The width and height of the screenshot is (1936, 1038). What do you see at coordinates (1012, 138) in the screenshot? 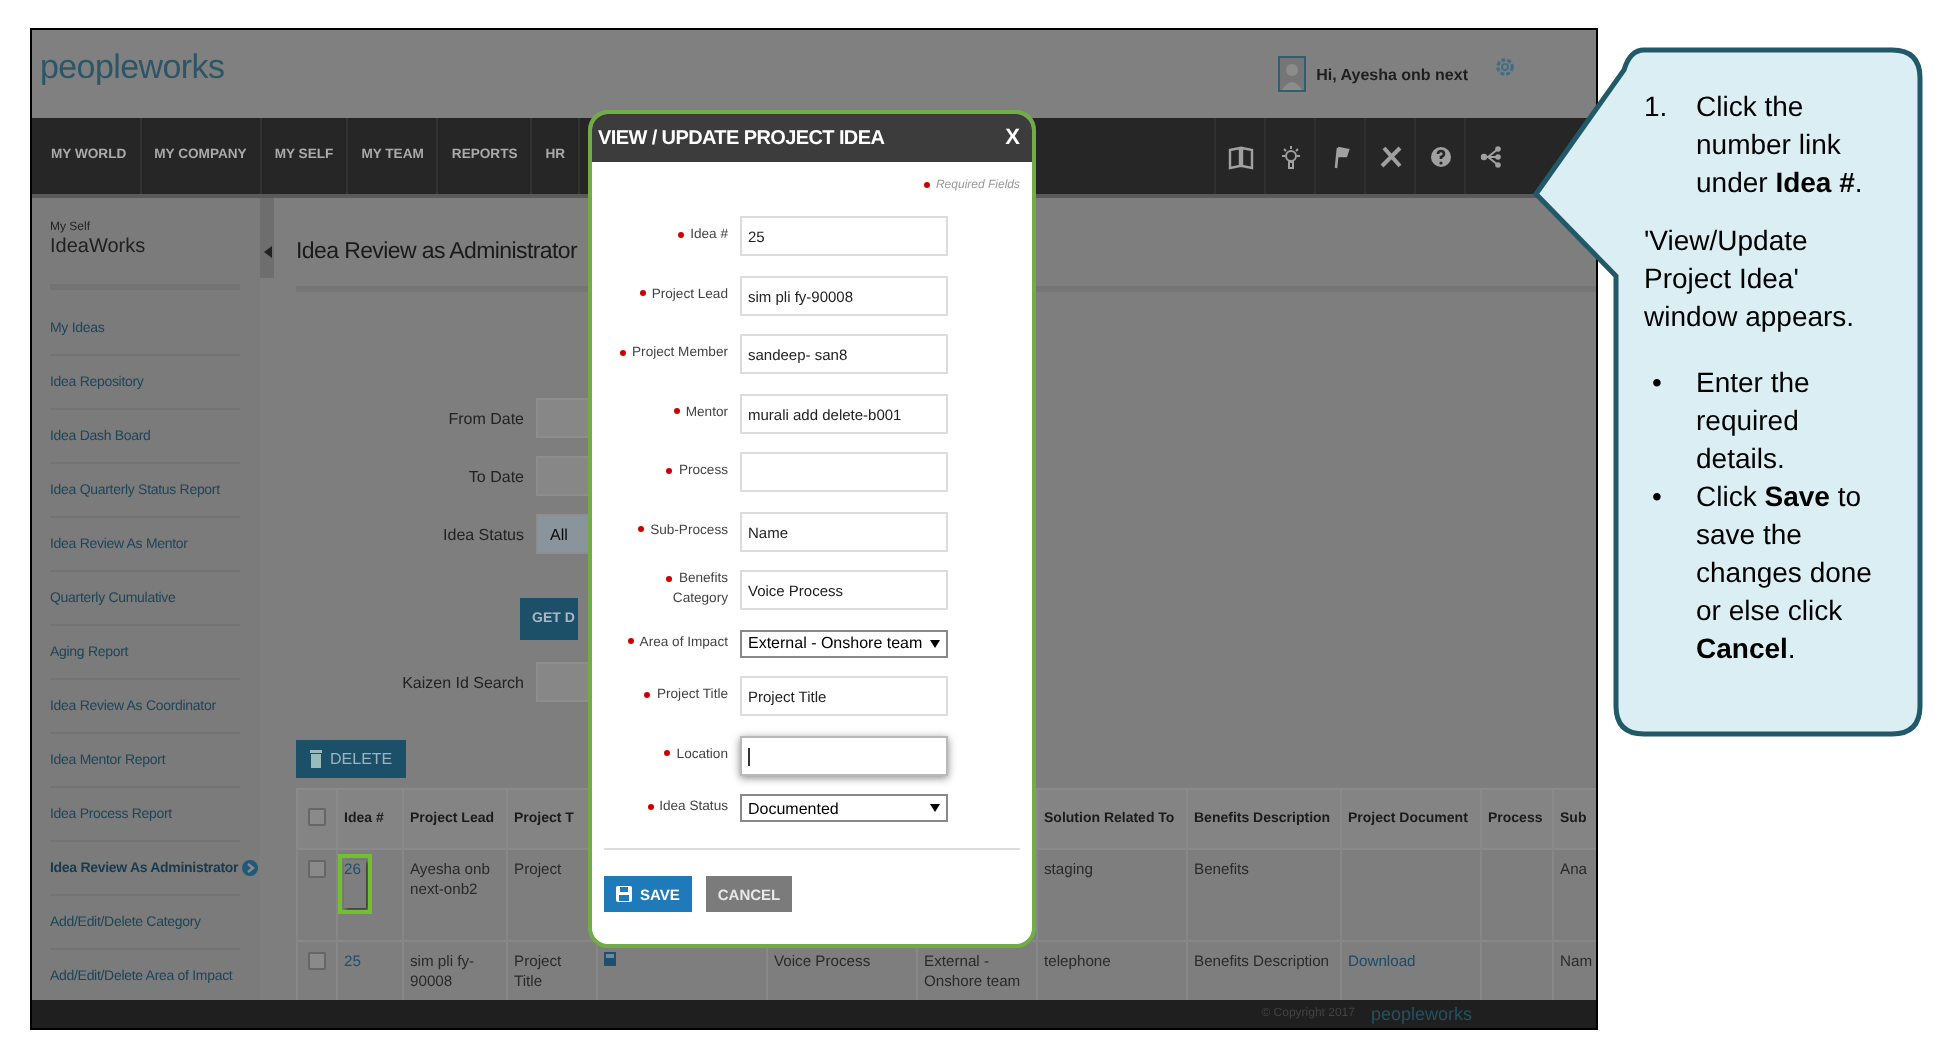
I see `close-button: X` at bounding box center [1012, 138].